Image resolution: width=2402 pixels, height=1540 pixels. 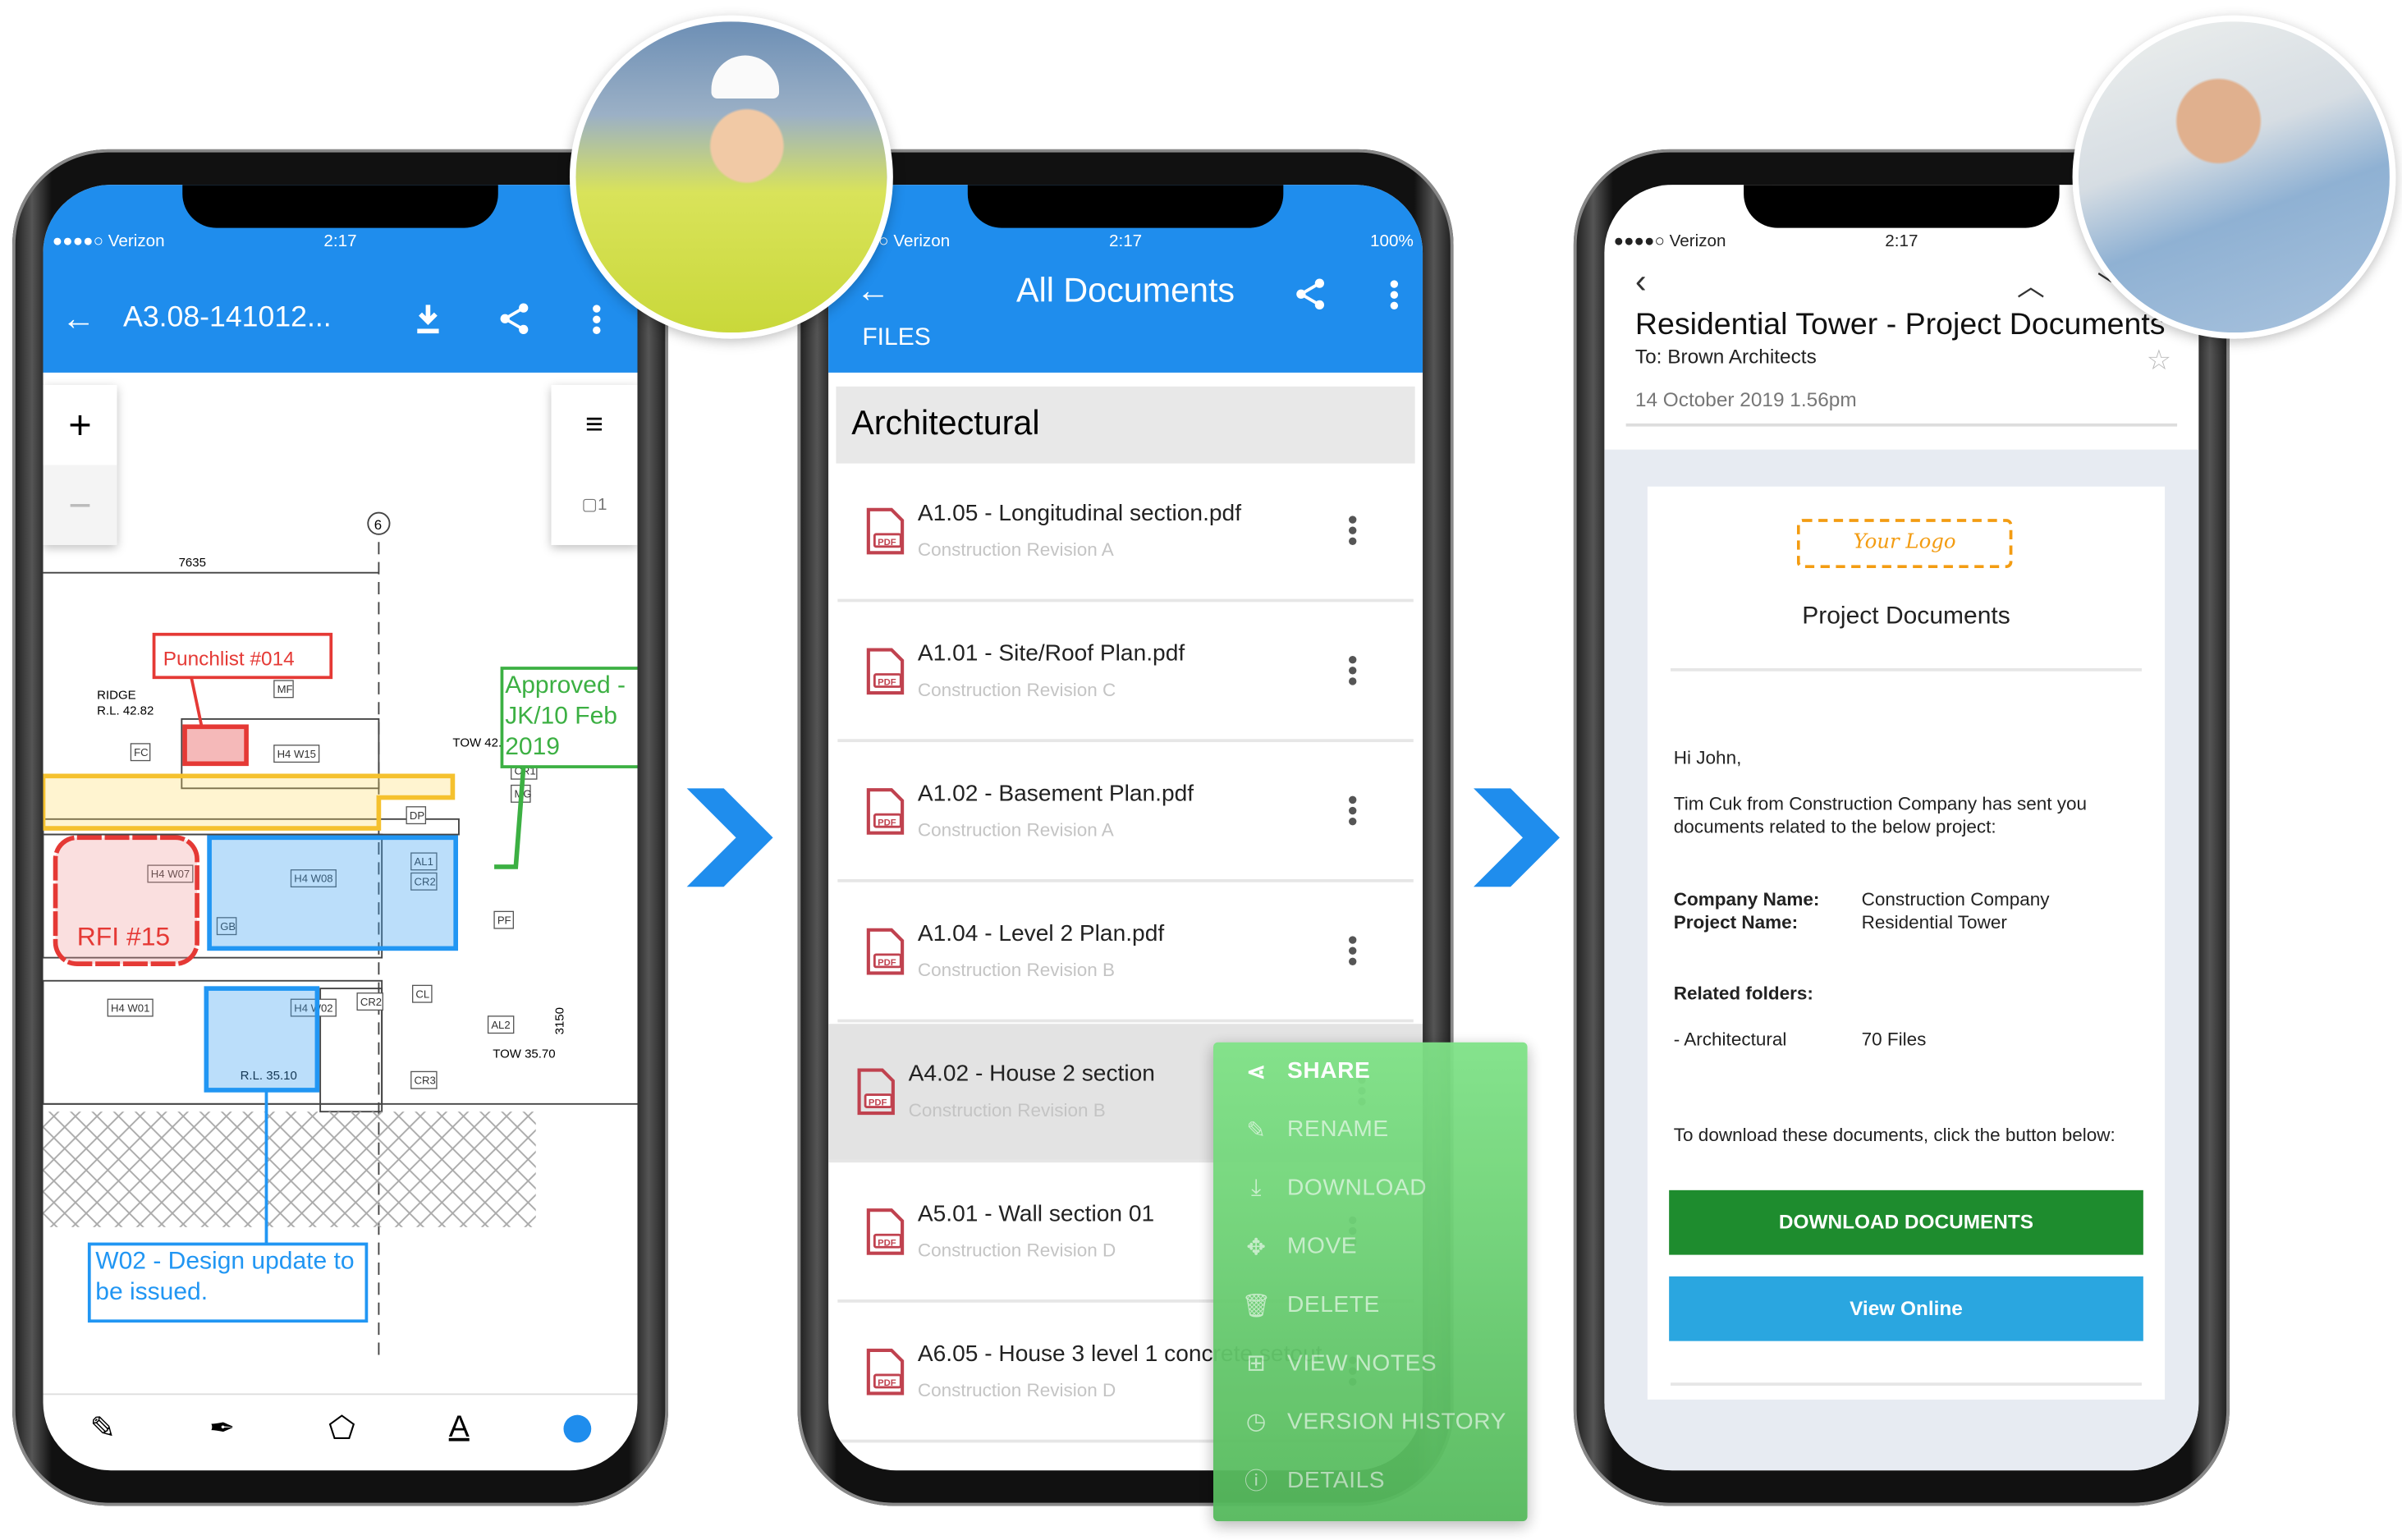 What do you see at coordinates (594, 425) in the screenshot?
I see `filter-icon: ≡` at bounding box center [594, 425].